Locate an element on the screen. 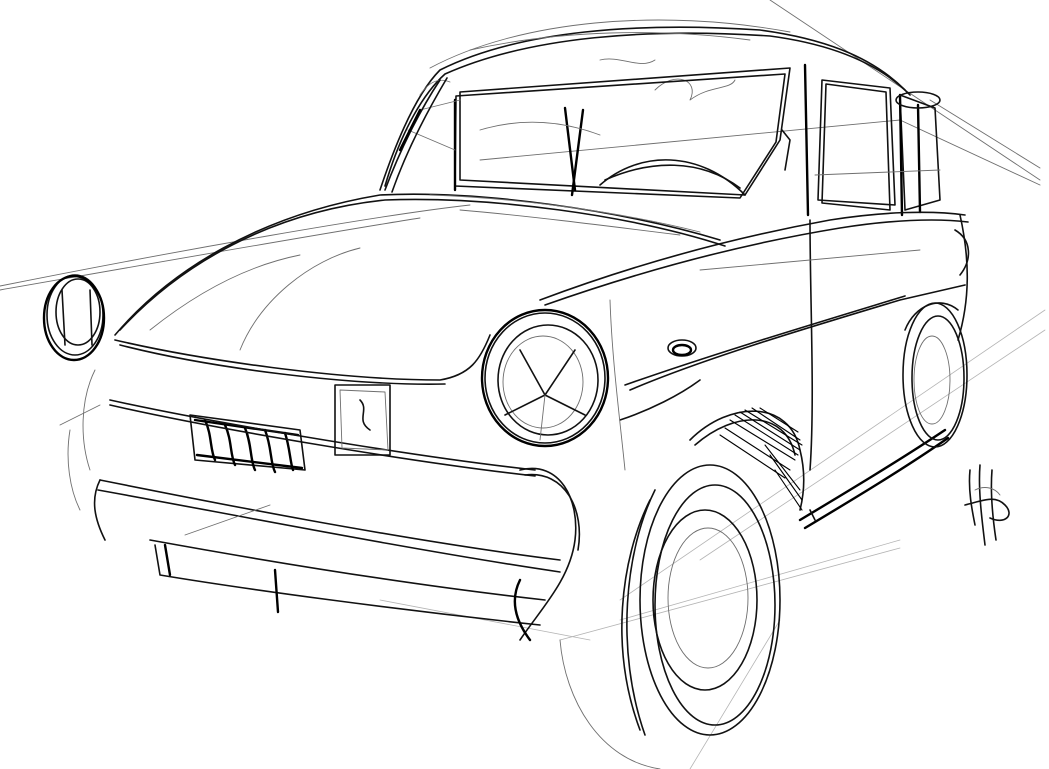  license-plate-area is located at coordinates (362, 420).